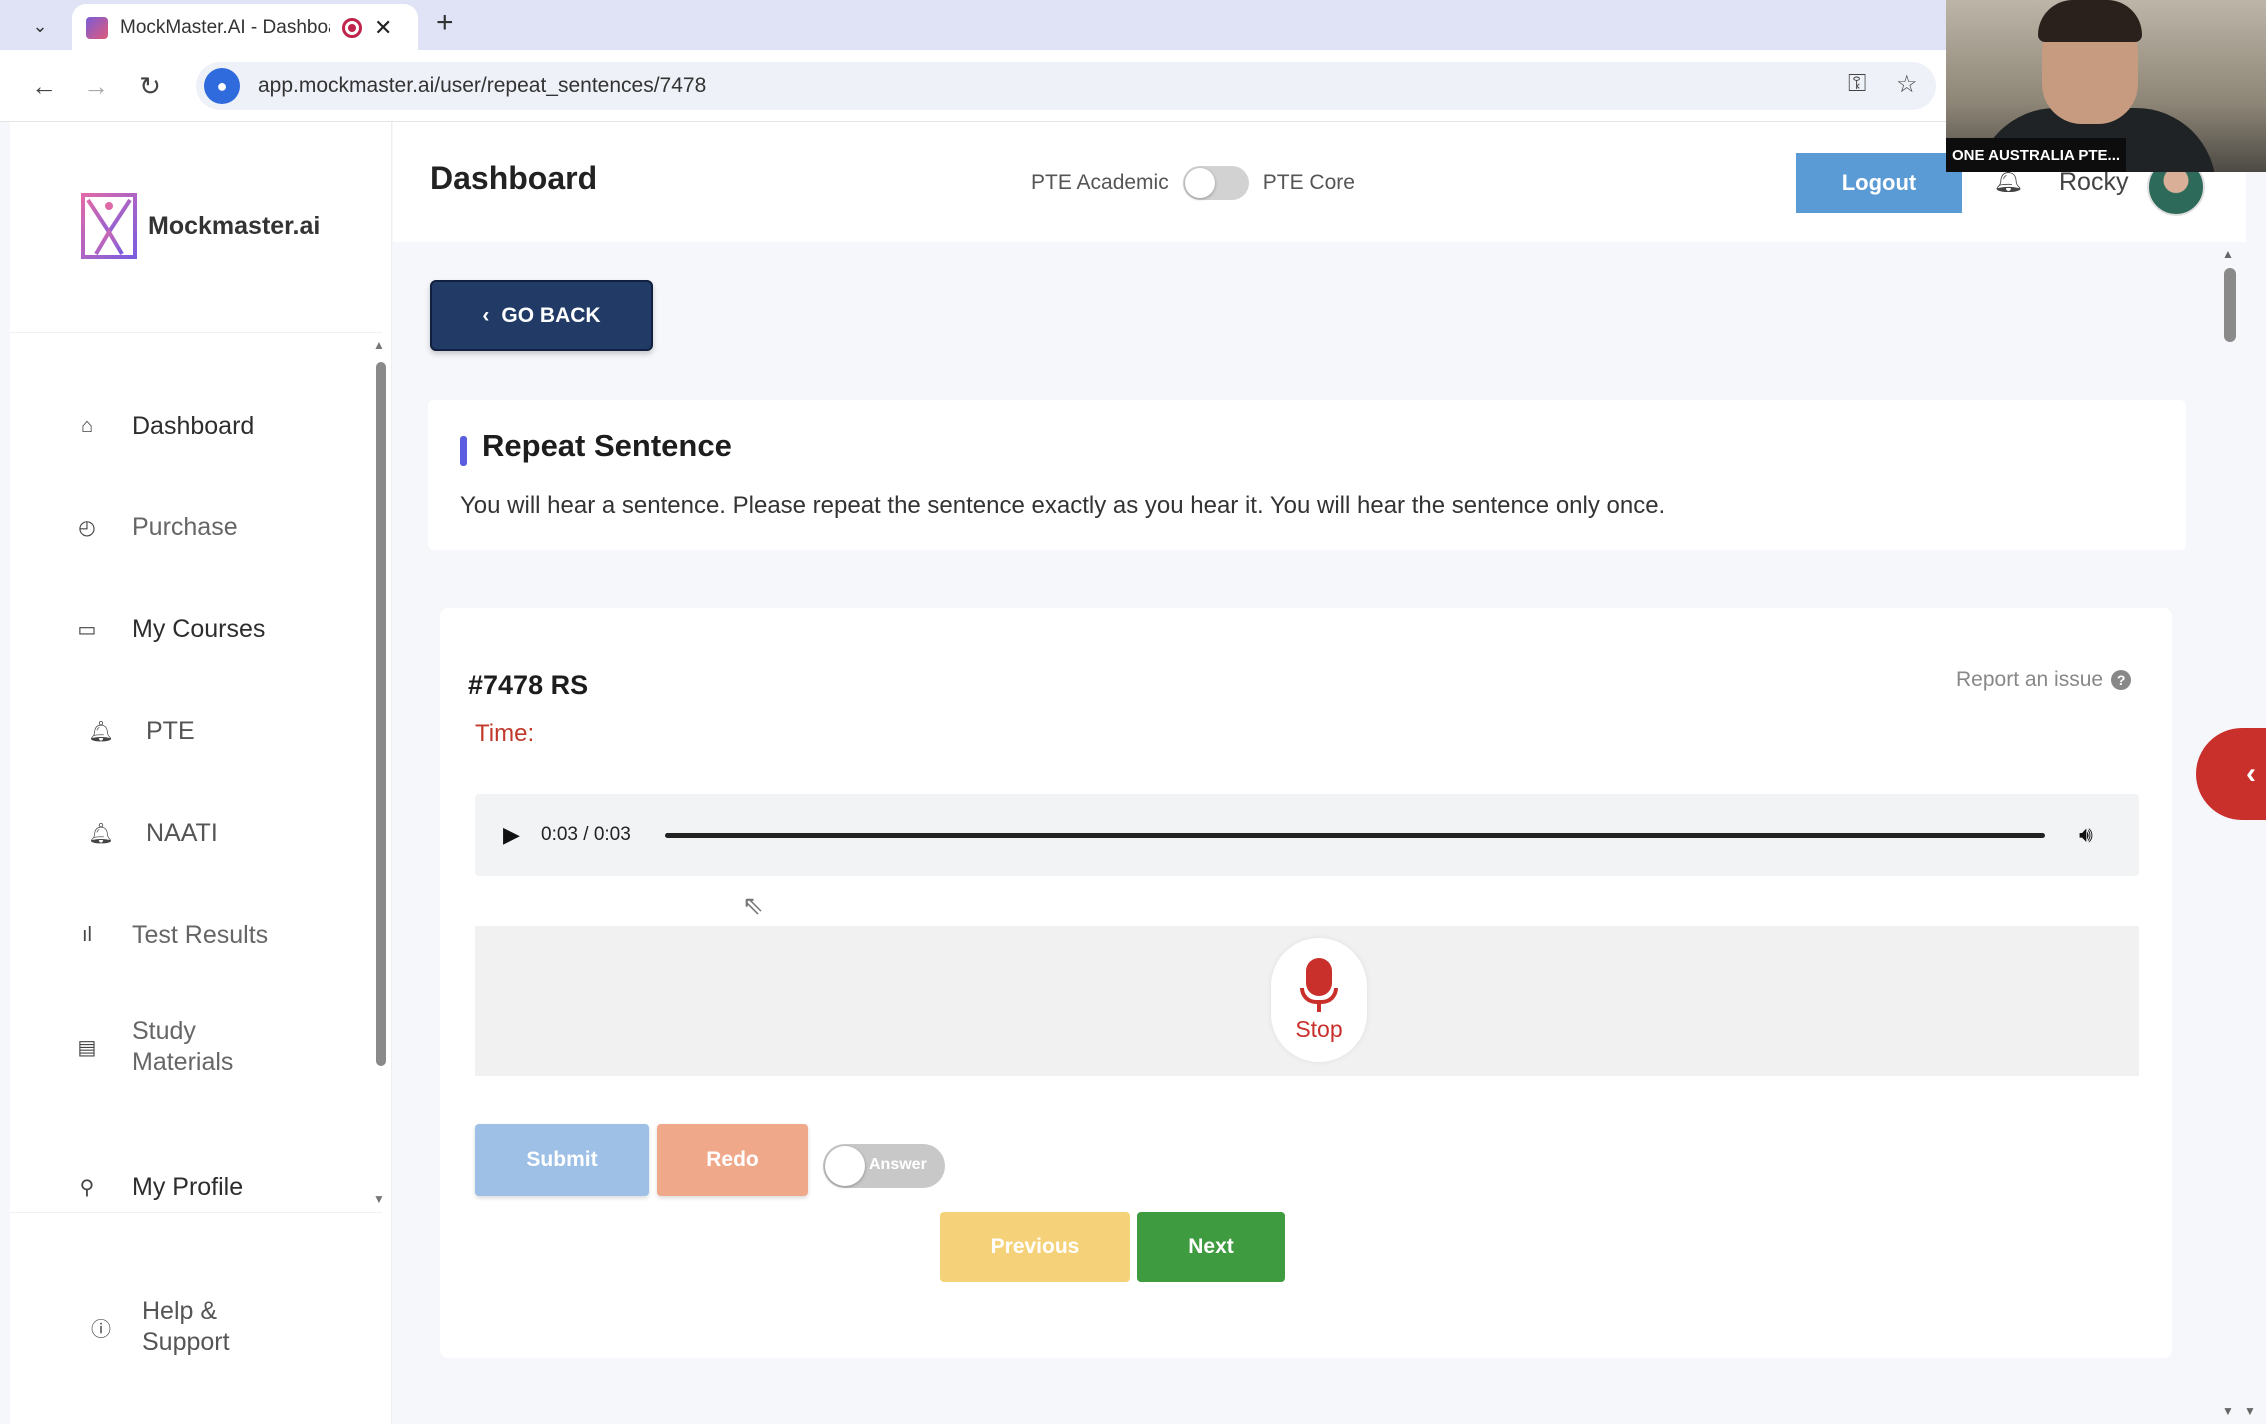 The width and height of the screenshot is (2266, 1424). What do you see at coordinates (1308, 182) in the screenshot?
I see `mode-right-label: PTE Core` at bounding box center [1308, 182].